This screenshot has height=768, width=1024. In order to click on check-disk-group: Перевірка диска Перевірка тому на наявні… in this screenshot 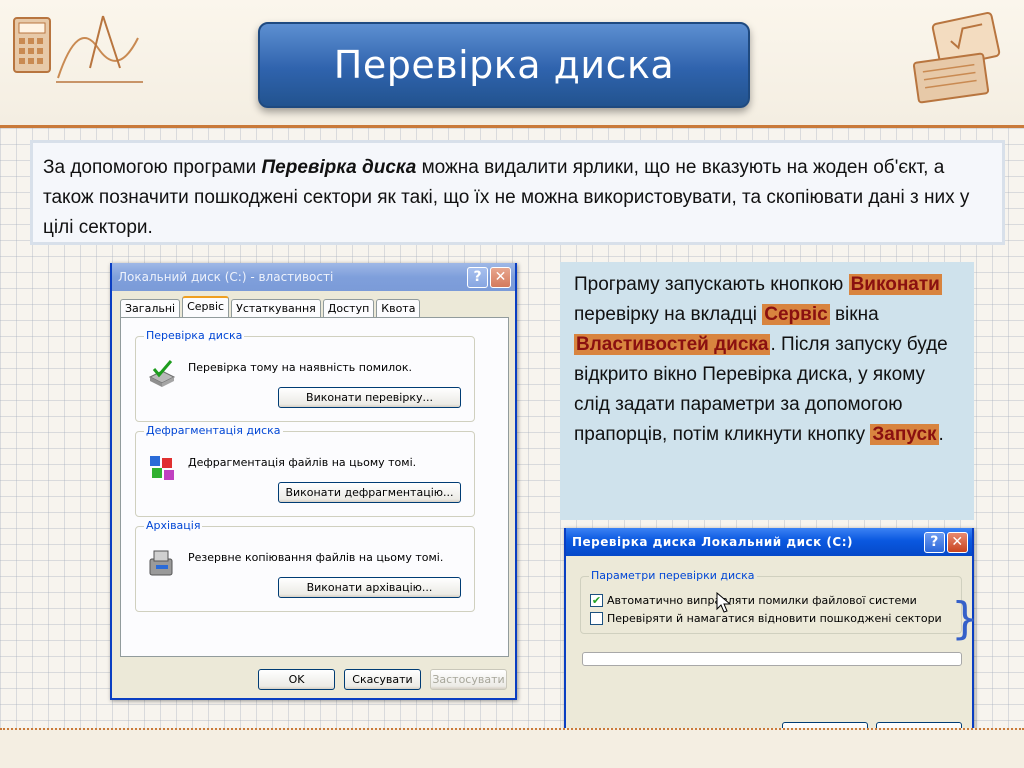, I will do `click(305, 375)`.